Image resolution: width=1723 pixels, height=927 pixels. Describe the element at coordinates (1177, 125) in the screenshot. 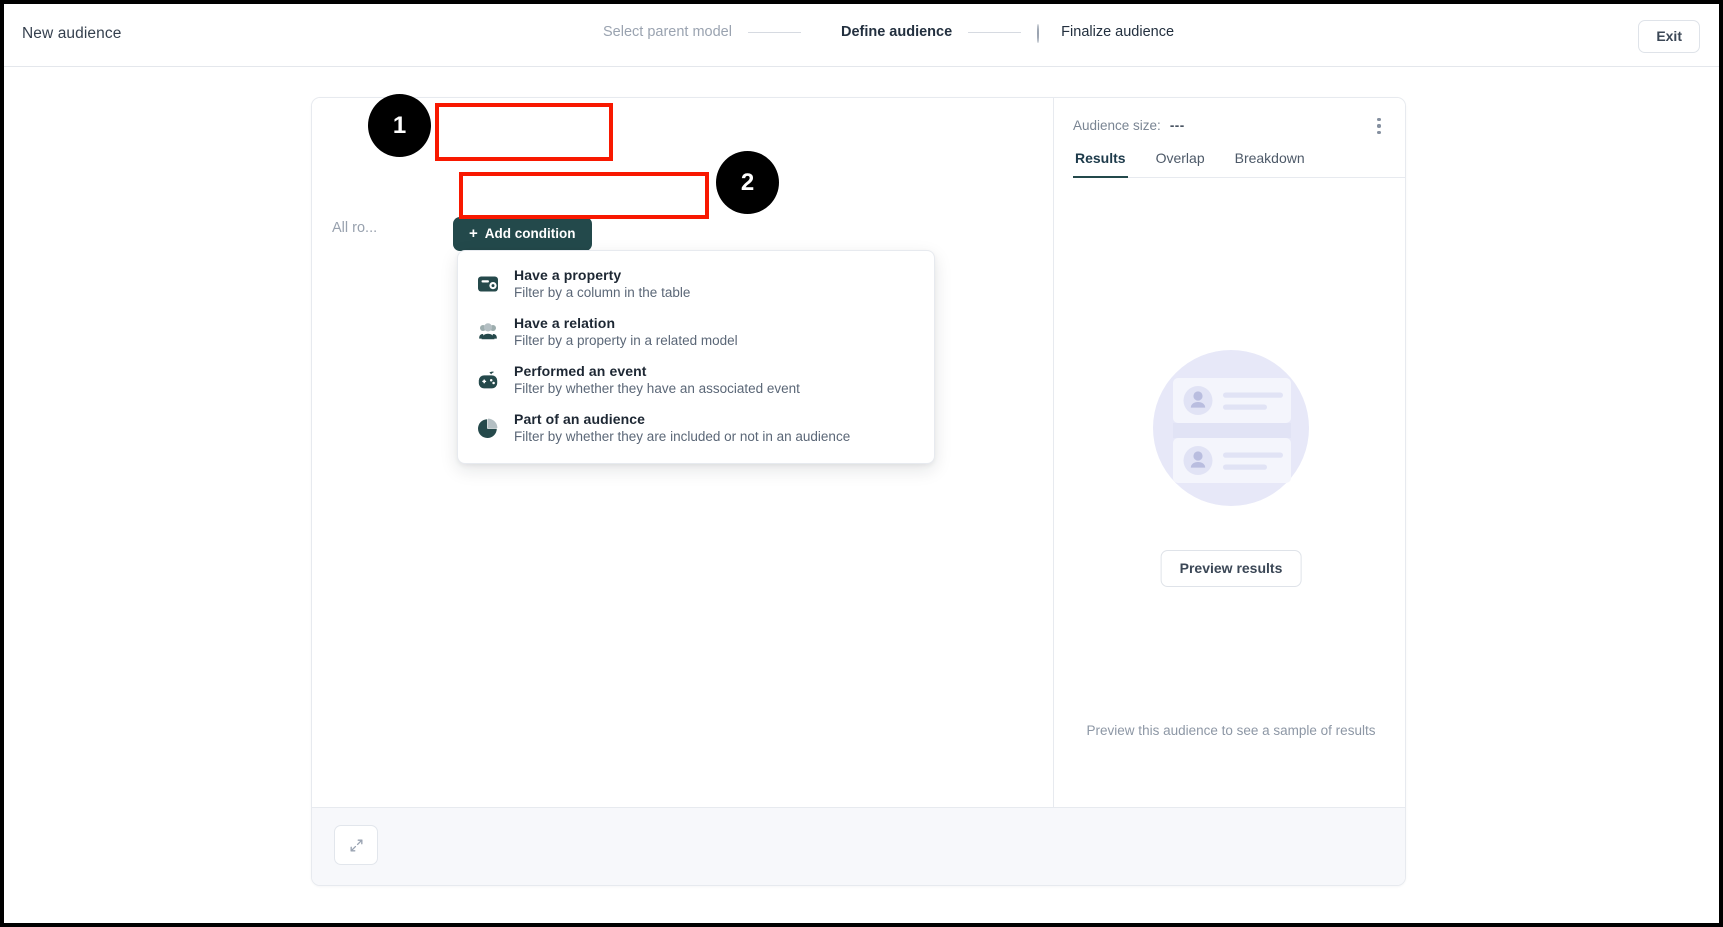

I see `audience-size-value: ---` at that location.